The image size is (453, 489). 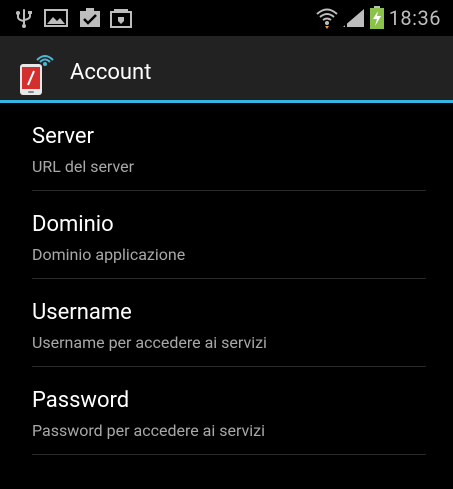 I want to click on image-notification-icon, so click(x=56, y=18).